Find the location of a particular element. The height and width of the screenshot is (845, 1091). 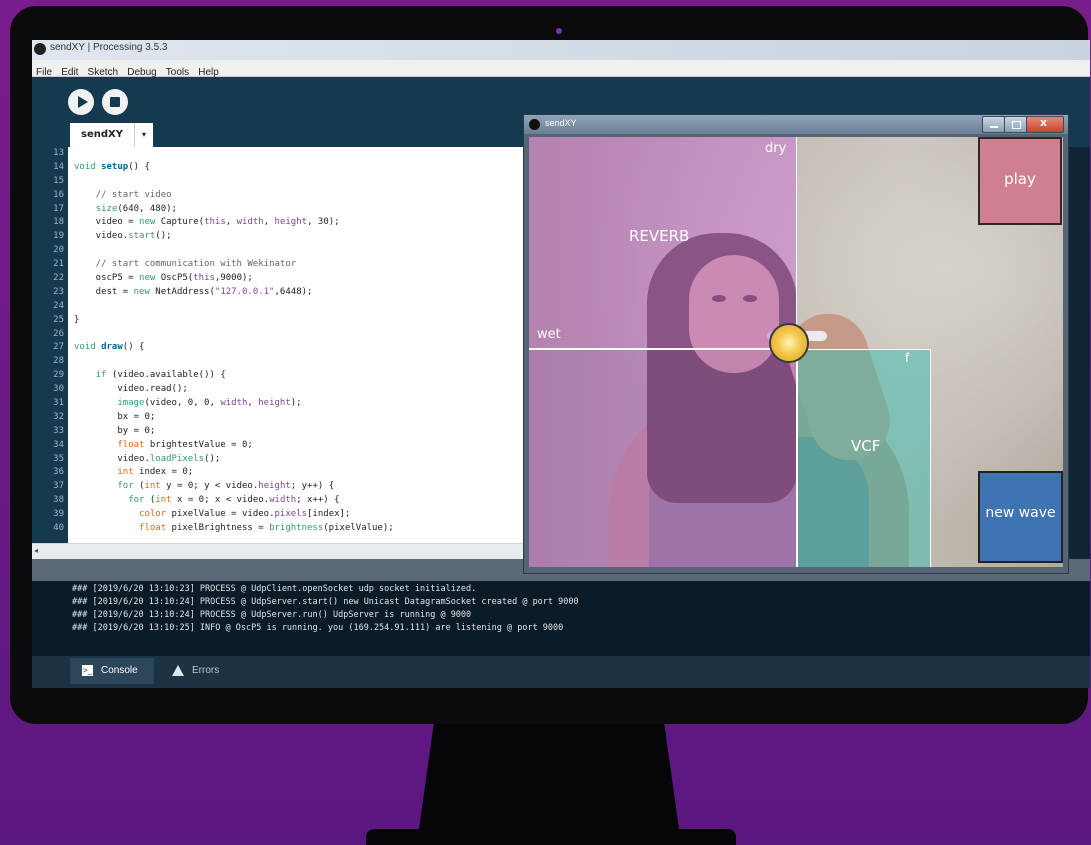

line-number: 39 is located at coordinates (58, 514).